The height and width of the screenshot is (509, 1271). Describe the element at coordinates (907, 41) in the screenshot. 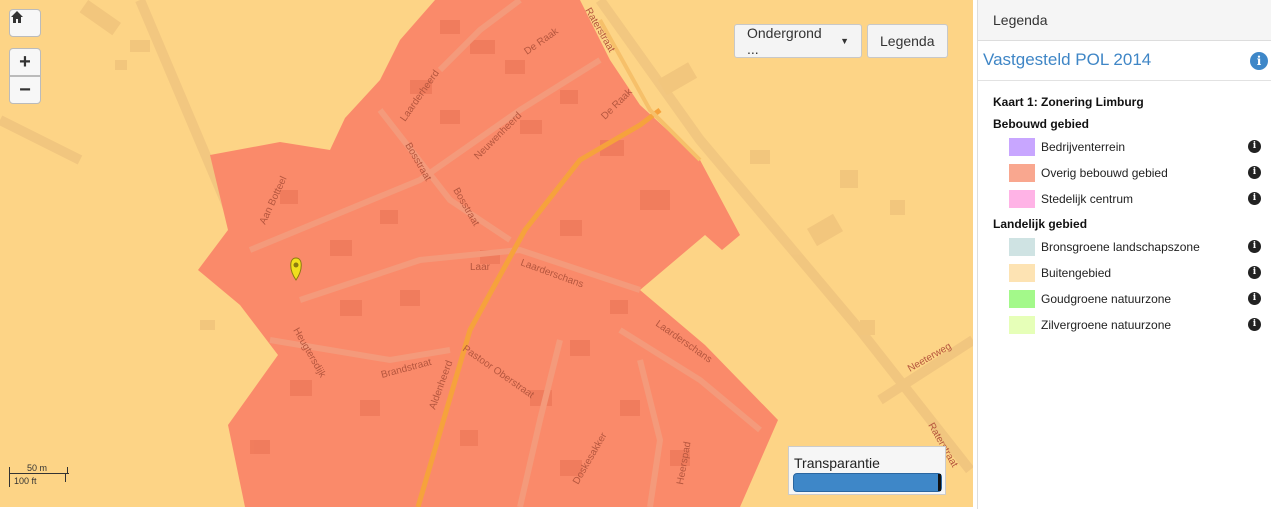

I see `legenda-button: Legenda` at that location.